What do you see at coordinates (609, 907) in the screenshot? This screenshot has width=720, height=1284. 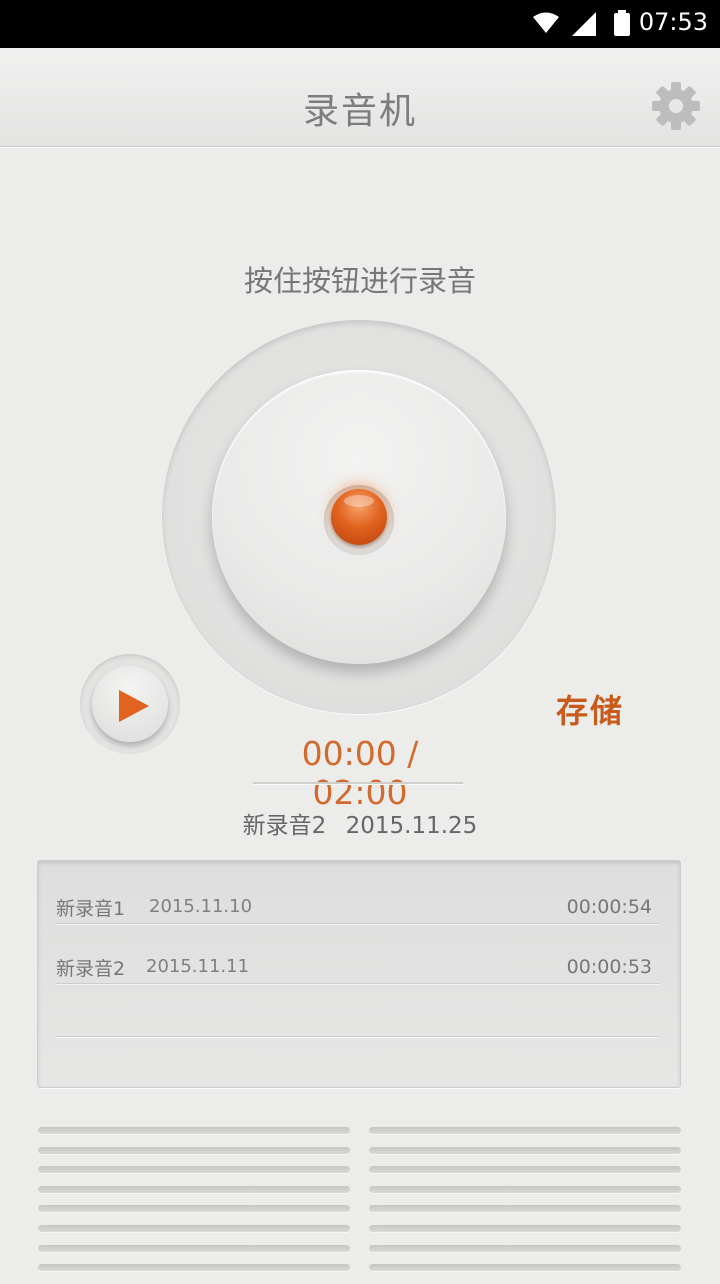 I see `recording-duration: 00:00:54` at bounding box center [609, 907].